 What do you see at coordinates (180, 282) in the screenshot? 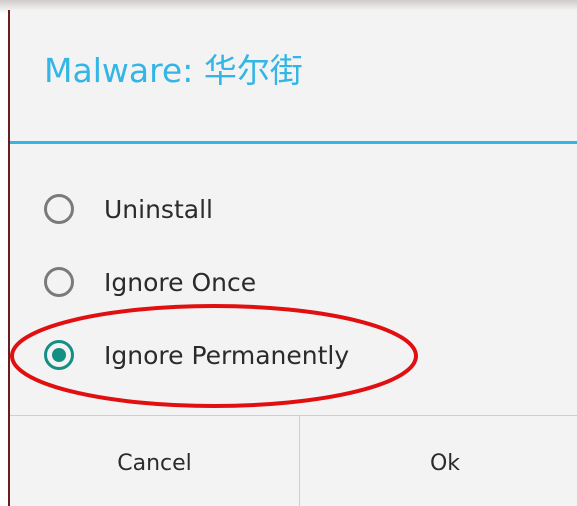
I see `option-label: Ignore Once` at bounding box center [180, 282].